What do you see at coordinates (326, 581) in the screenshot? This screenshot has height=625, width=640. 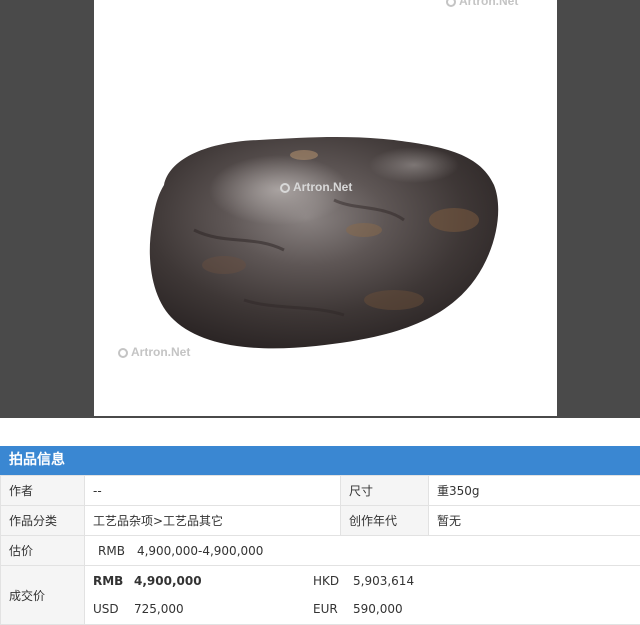 I see `deal-currency-hkd: HKD` at bounding box center [326, 581].